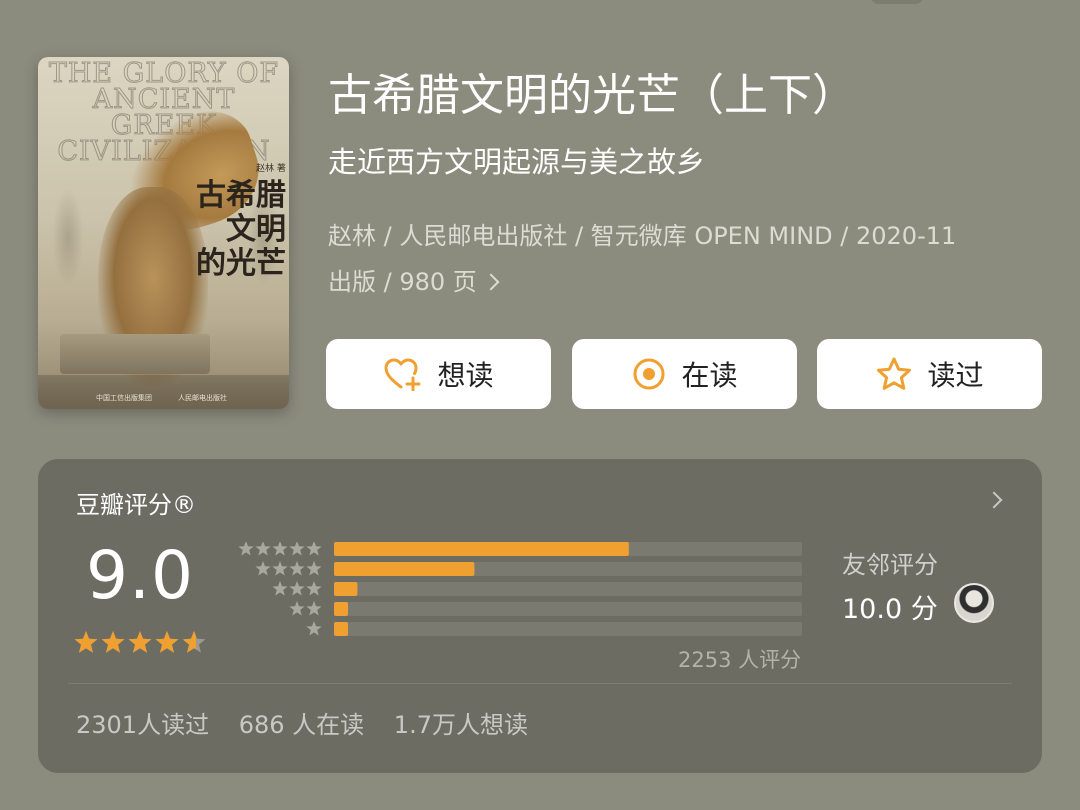 This screenshot has height=810, width=1080. Describe the element at coordinates (517, 162) in the screenshot. I see `book-subtitle: 走近西方文明起源与美之故乡` at that location.